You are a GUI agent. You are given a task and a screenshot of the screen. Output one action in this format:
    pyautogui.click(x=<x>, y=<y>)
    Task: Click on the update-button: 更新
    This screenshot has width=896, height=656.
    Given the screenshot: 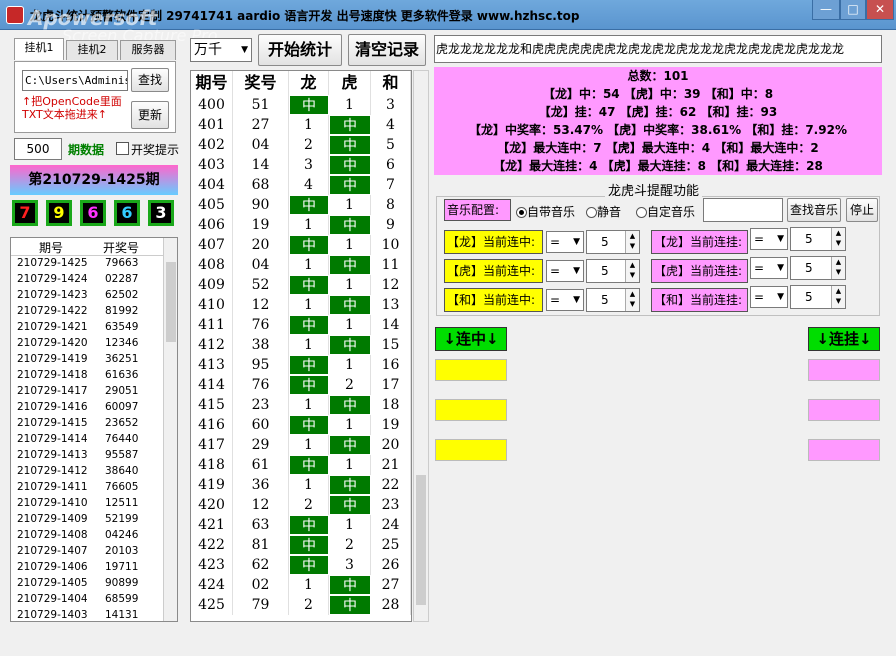 What is the action you would take?
    pyautogui.click(x=150, y=115)
    